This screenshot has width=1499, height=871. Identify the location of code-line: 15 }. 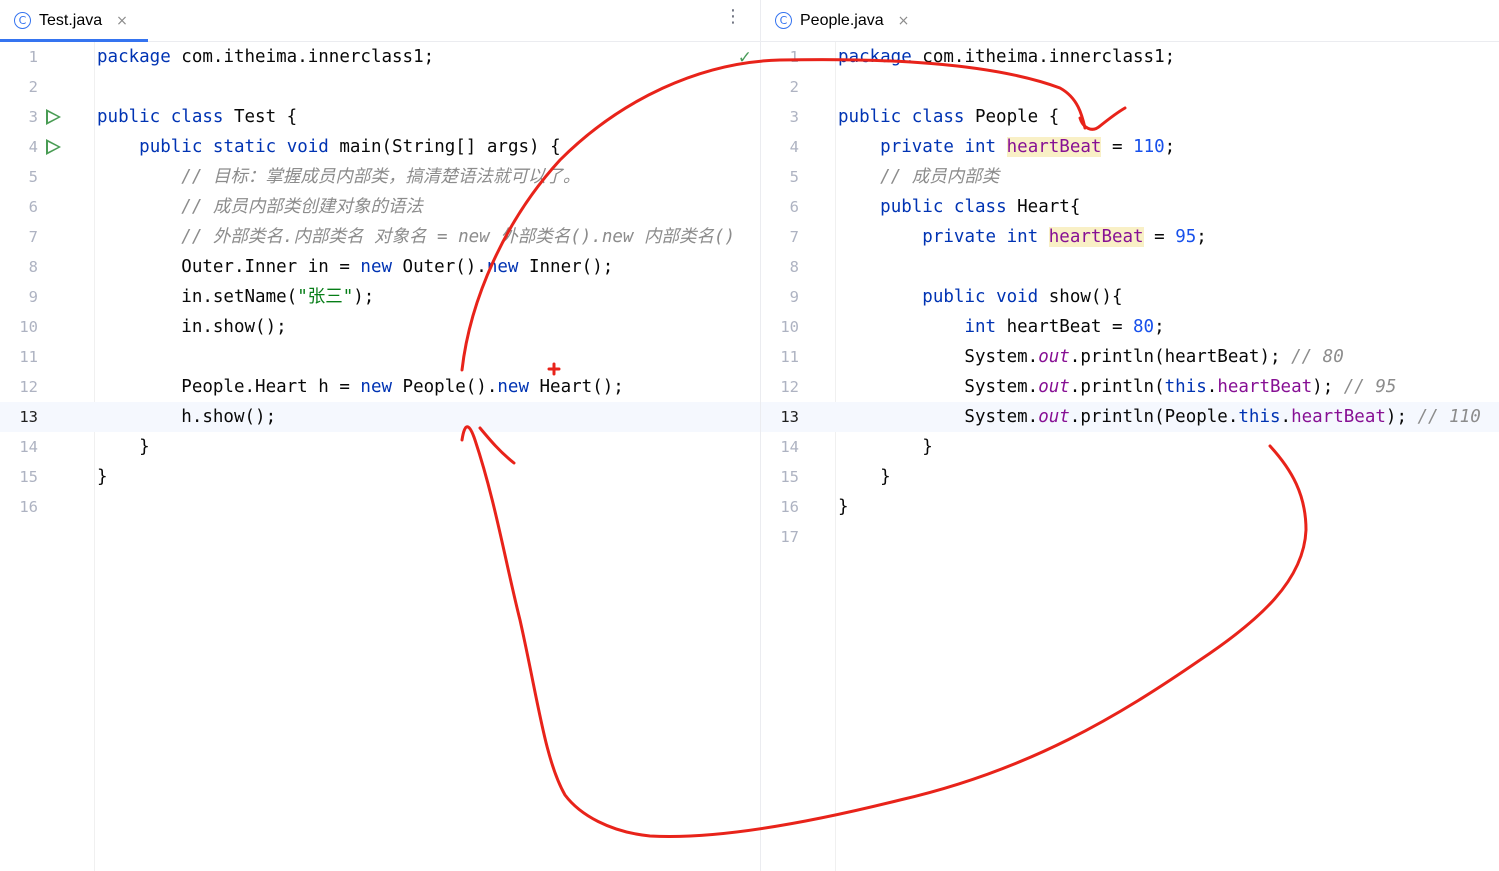
(1130, 477).